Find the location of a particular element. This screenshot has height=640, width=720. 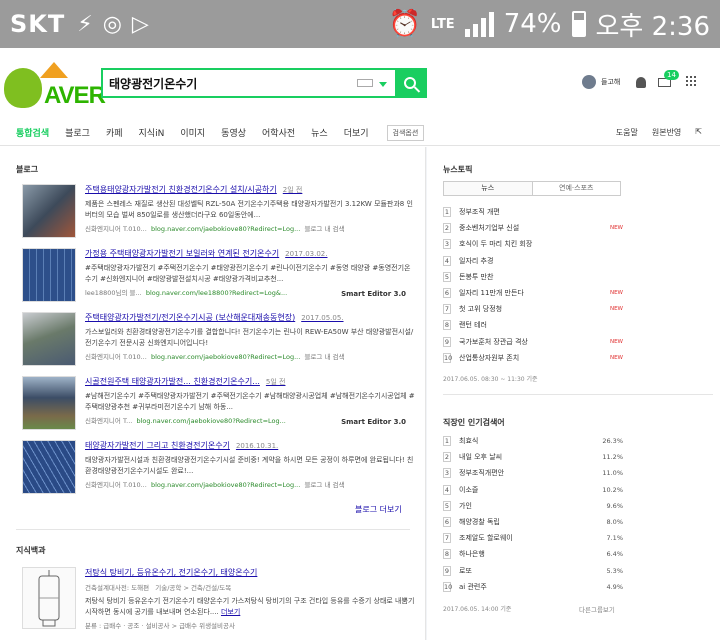

encyclopedia-more-link: 더보기 is located at coordinates (230, 612).